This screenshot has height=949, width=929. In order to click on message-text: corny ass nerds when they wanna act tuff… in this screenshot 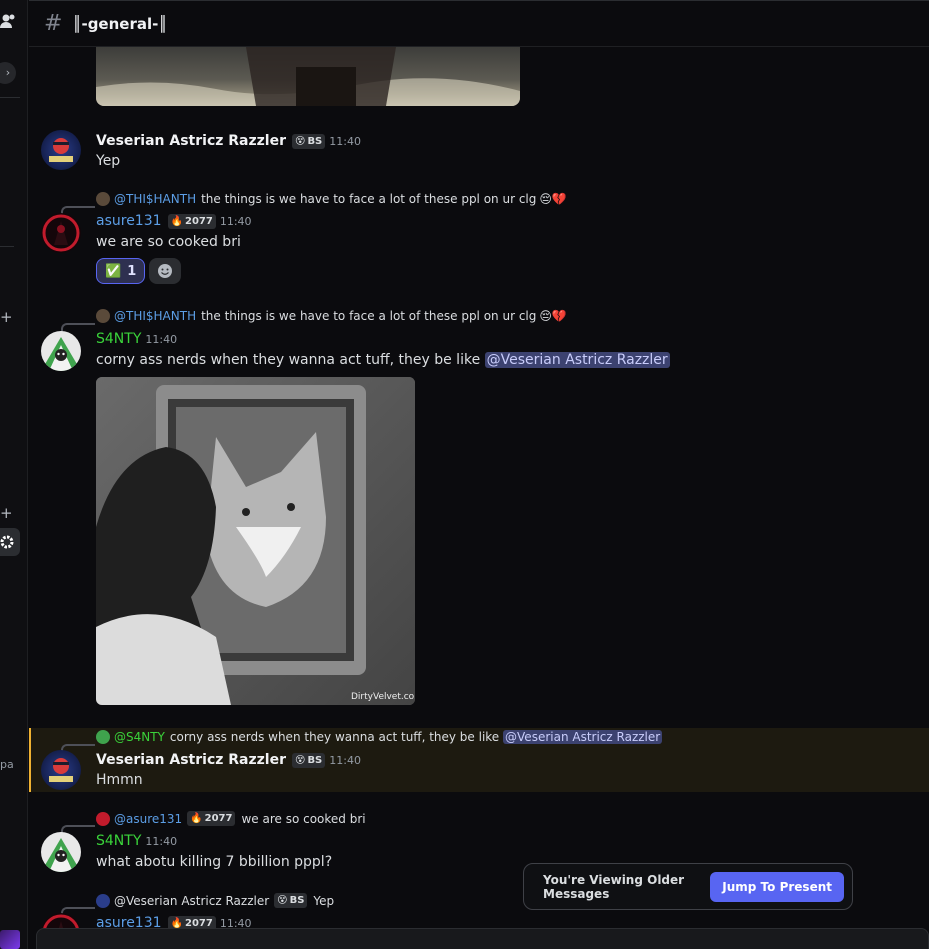, I will do `click(288, 360)`.